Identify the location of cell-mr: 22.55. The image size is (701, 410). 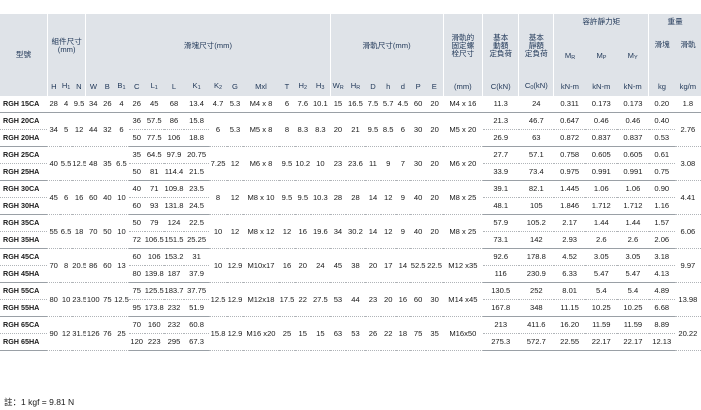
(569, 342).